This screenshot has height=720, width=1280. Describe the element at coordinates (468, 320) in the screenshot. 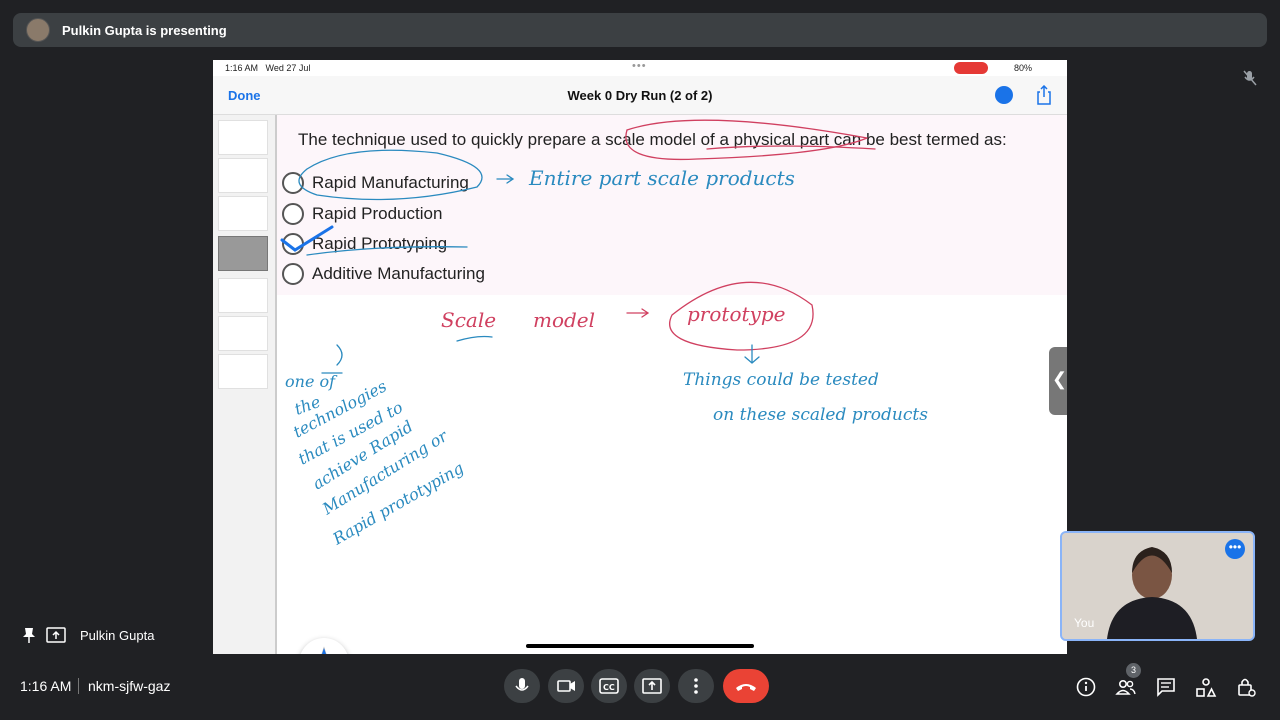

I see `note-scale: Scale` at that location.